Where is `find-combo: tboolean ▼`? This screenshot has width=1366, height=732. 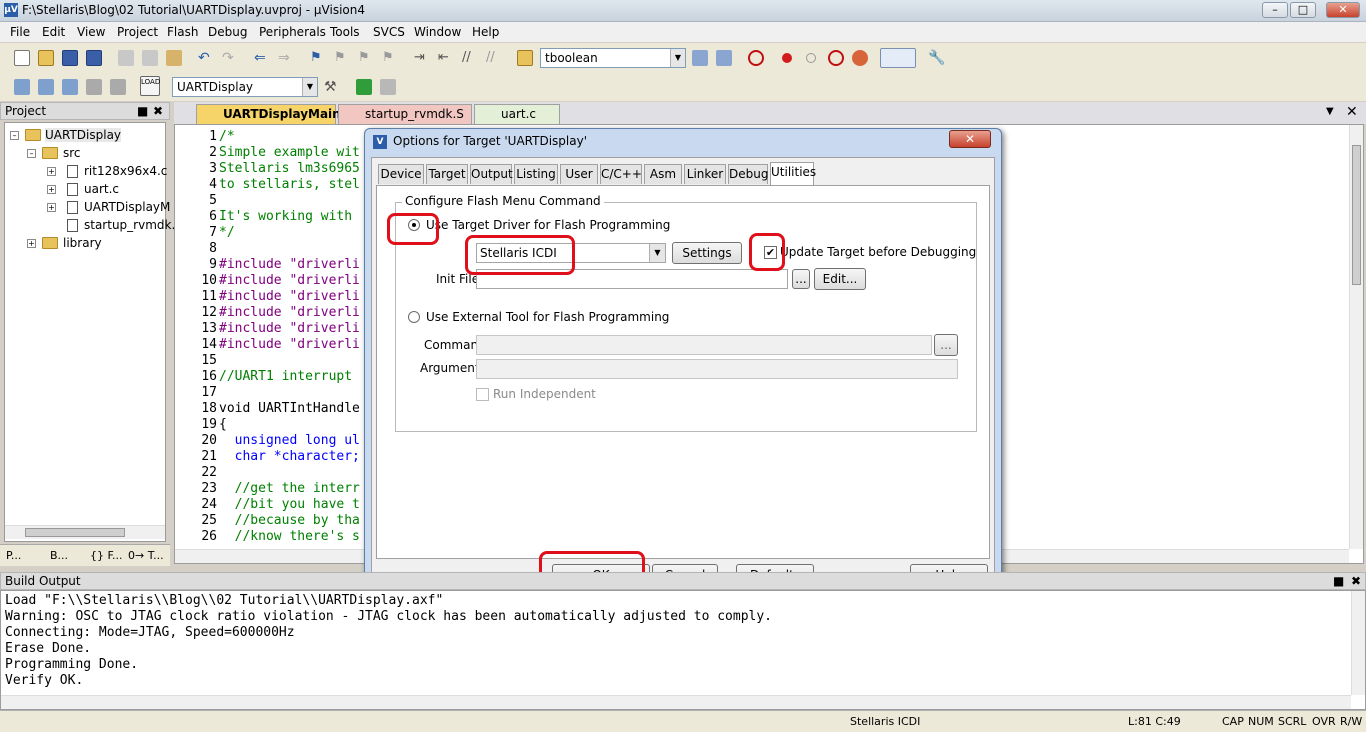
find-combo: tboolean ▼ is located at coordinates (613, 58).